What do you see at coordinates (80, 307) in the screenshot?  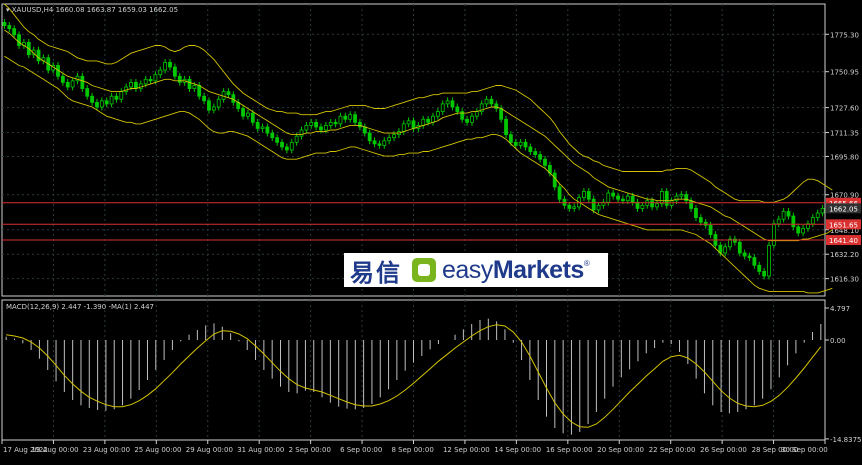 I see `macd-label: MACD(12,26,9) 2.447 -1.390 -MA(1) 2.447` at bounding box center [80, 307].